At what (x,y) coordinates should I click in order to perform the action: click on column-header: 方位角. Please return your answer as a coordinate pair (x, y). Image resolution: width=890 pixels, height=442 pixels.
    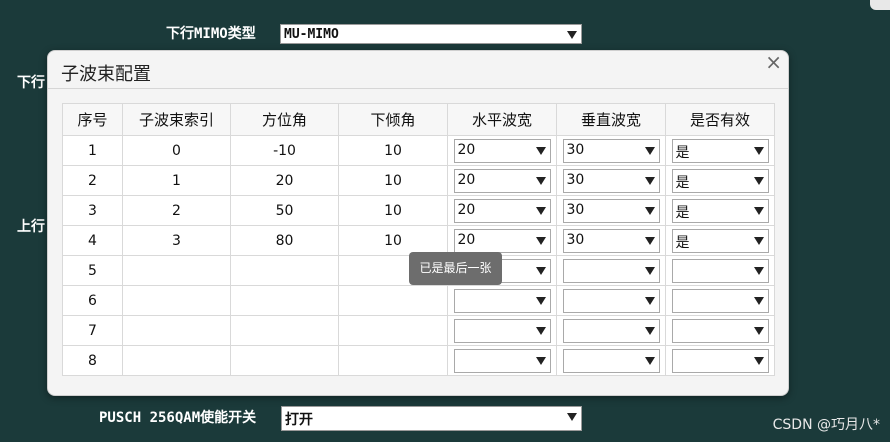
    Looking at the image, I should click on (284, 119).